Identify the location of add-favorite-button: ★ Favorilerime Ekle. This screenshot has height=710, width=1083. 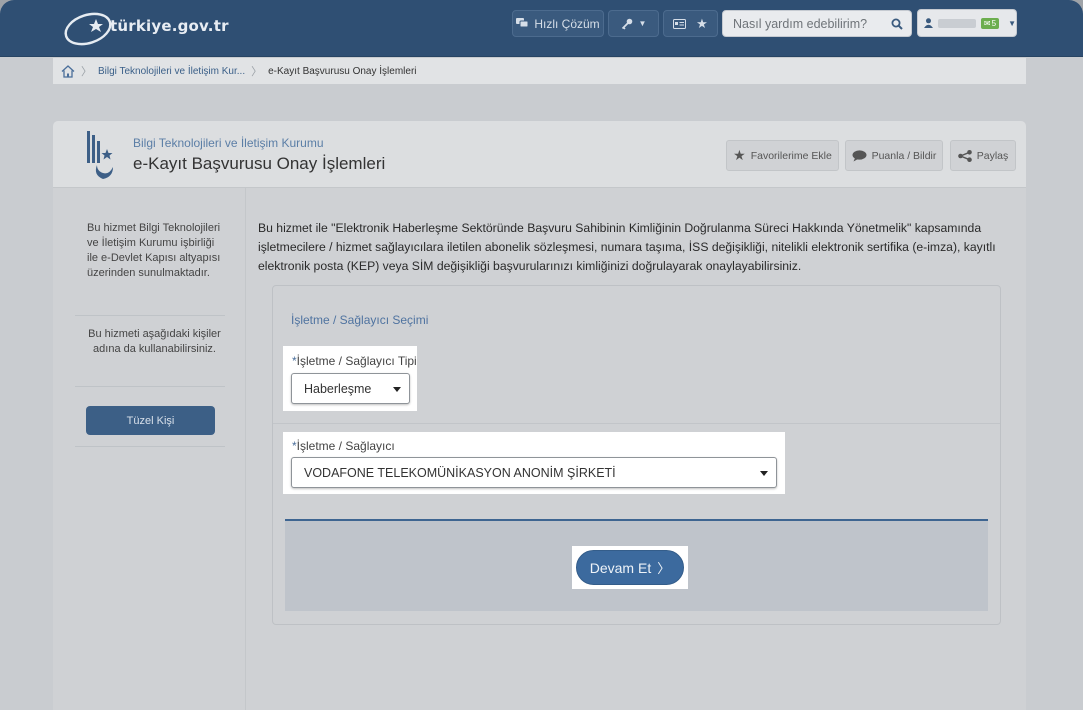
(782, 155).